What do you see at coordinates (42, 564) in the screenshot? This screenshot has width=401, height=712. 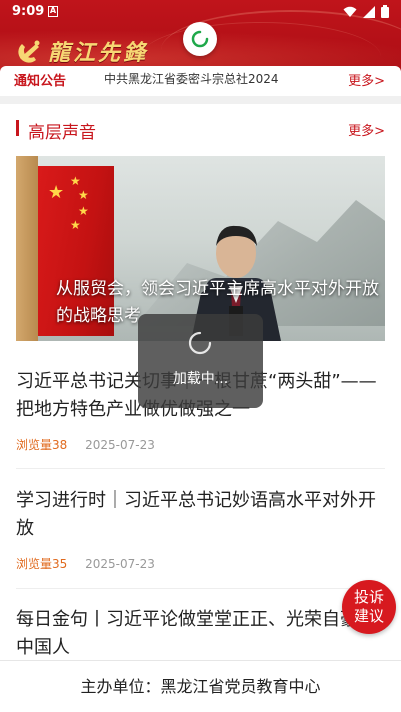 I see `article-views: 浏览量35` at bounding box center [42, 564].